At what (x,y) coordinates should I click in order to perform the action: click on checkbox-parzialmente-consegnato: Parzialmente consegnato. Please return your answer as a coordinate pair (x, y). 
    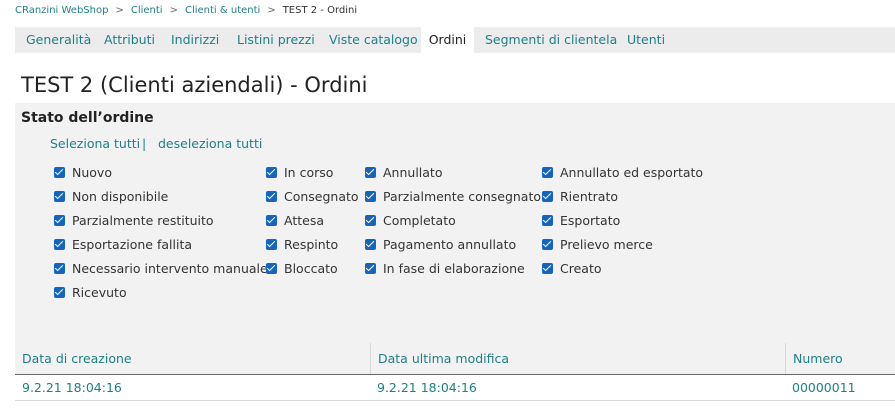
    Looking at the image, I should click on (453, 196).